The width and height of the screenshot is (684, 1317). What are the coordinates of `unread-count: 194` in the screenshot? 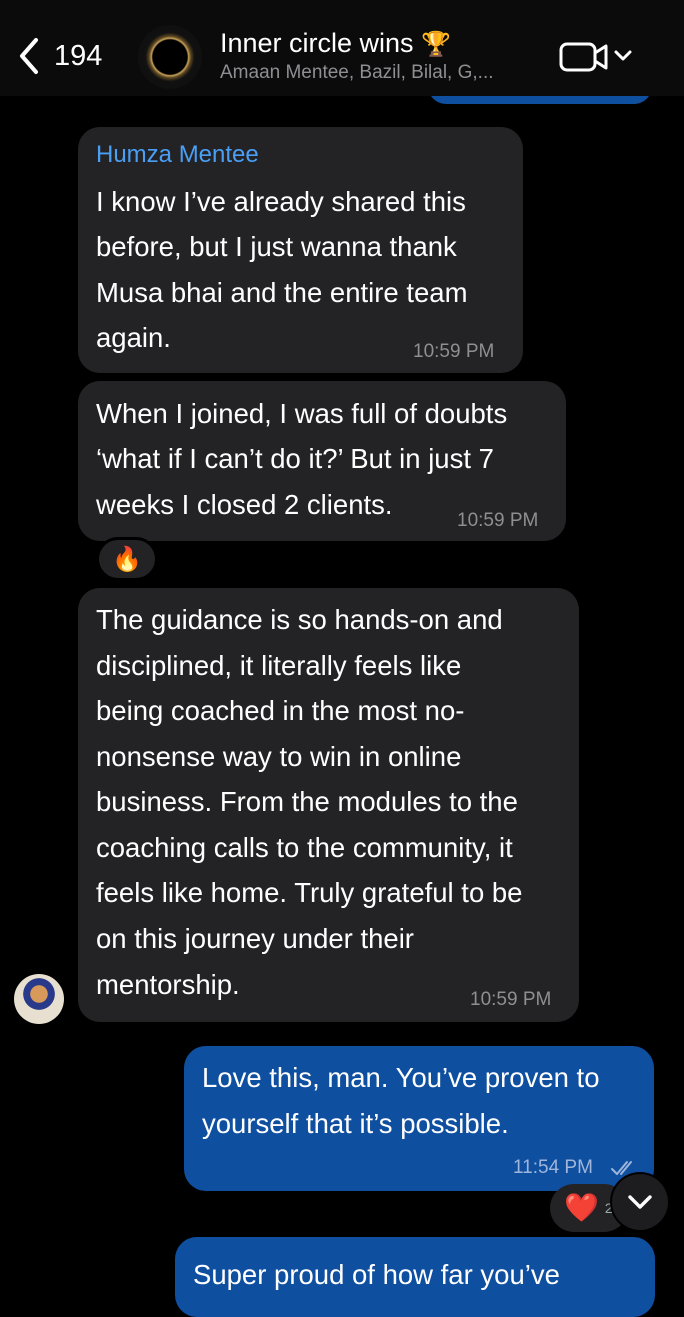 It's located at (78, 56).